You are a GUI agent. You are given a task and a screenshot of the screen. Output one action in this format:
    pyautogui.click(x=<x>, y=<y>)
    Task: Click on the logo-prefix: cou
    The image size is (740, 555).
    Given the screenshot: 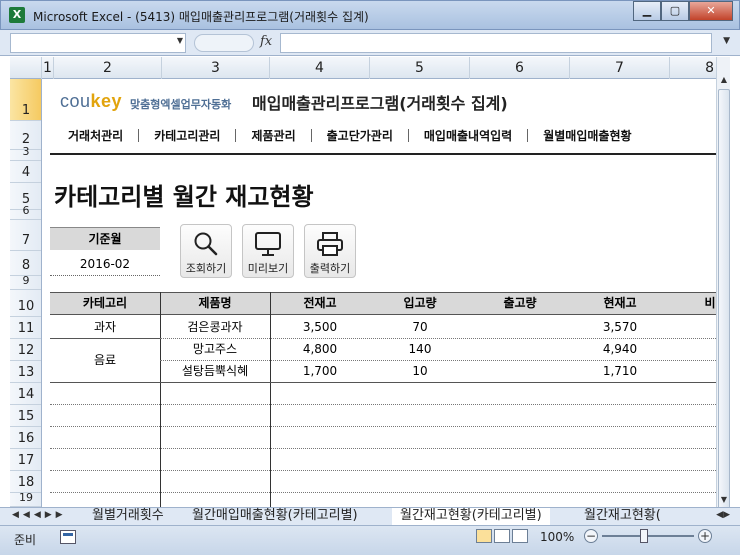 What is the action you would take?
    pyautogui.click(x=75, y=101)
    